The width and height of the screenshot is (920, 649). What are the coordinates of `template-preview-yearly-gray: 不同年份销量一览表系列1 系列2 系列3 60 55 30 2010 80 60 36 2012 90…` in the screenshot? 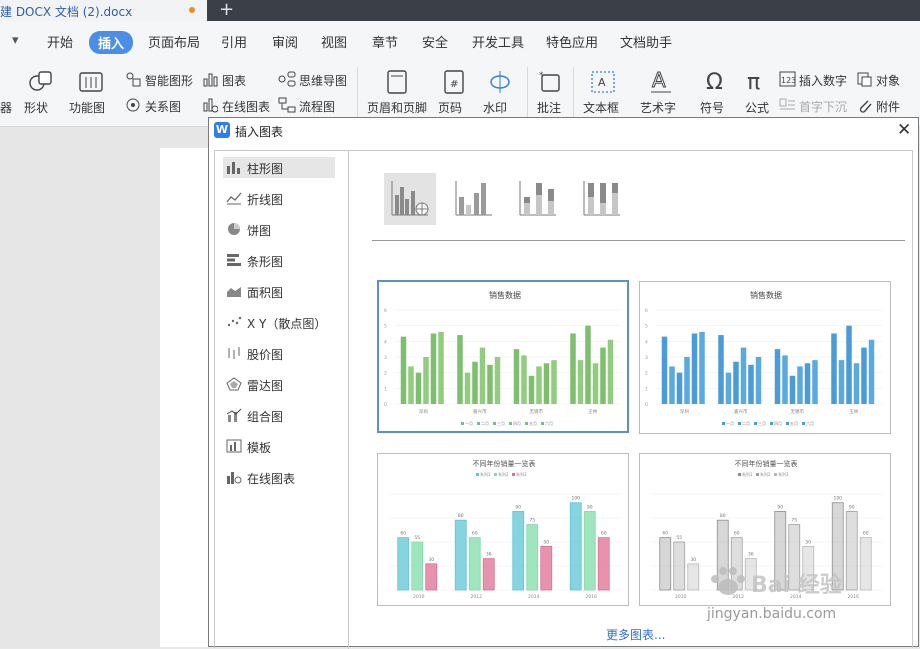 It's located at (767, 529).